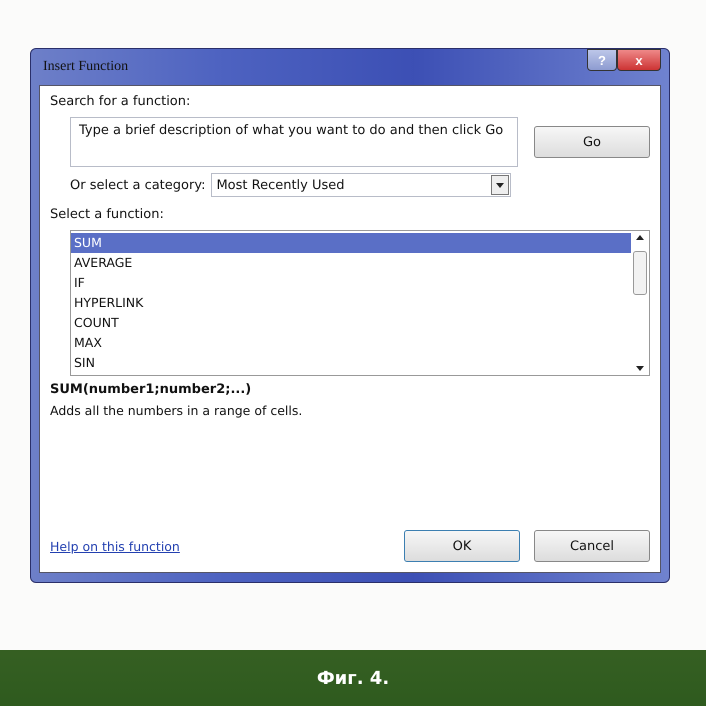  Describe the element at coordinates (107, 214) in the screenshot. I see `function-list-label: Select a function:` at that location.